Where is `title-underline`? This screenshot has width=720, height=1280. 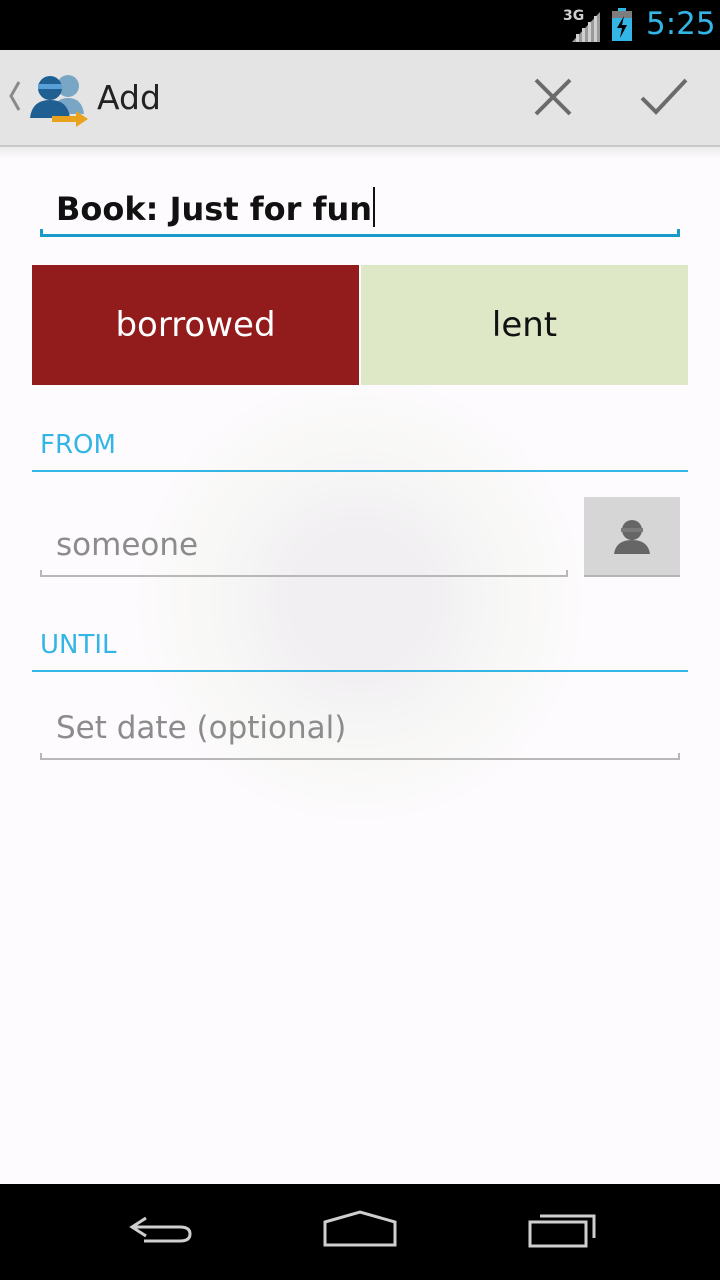 title-underline is located at coordinates (360, 233).